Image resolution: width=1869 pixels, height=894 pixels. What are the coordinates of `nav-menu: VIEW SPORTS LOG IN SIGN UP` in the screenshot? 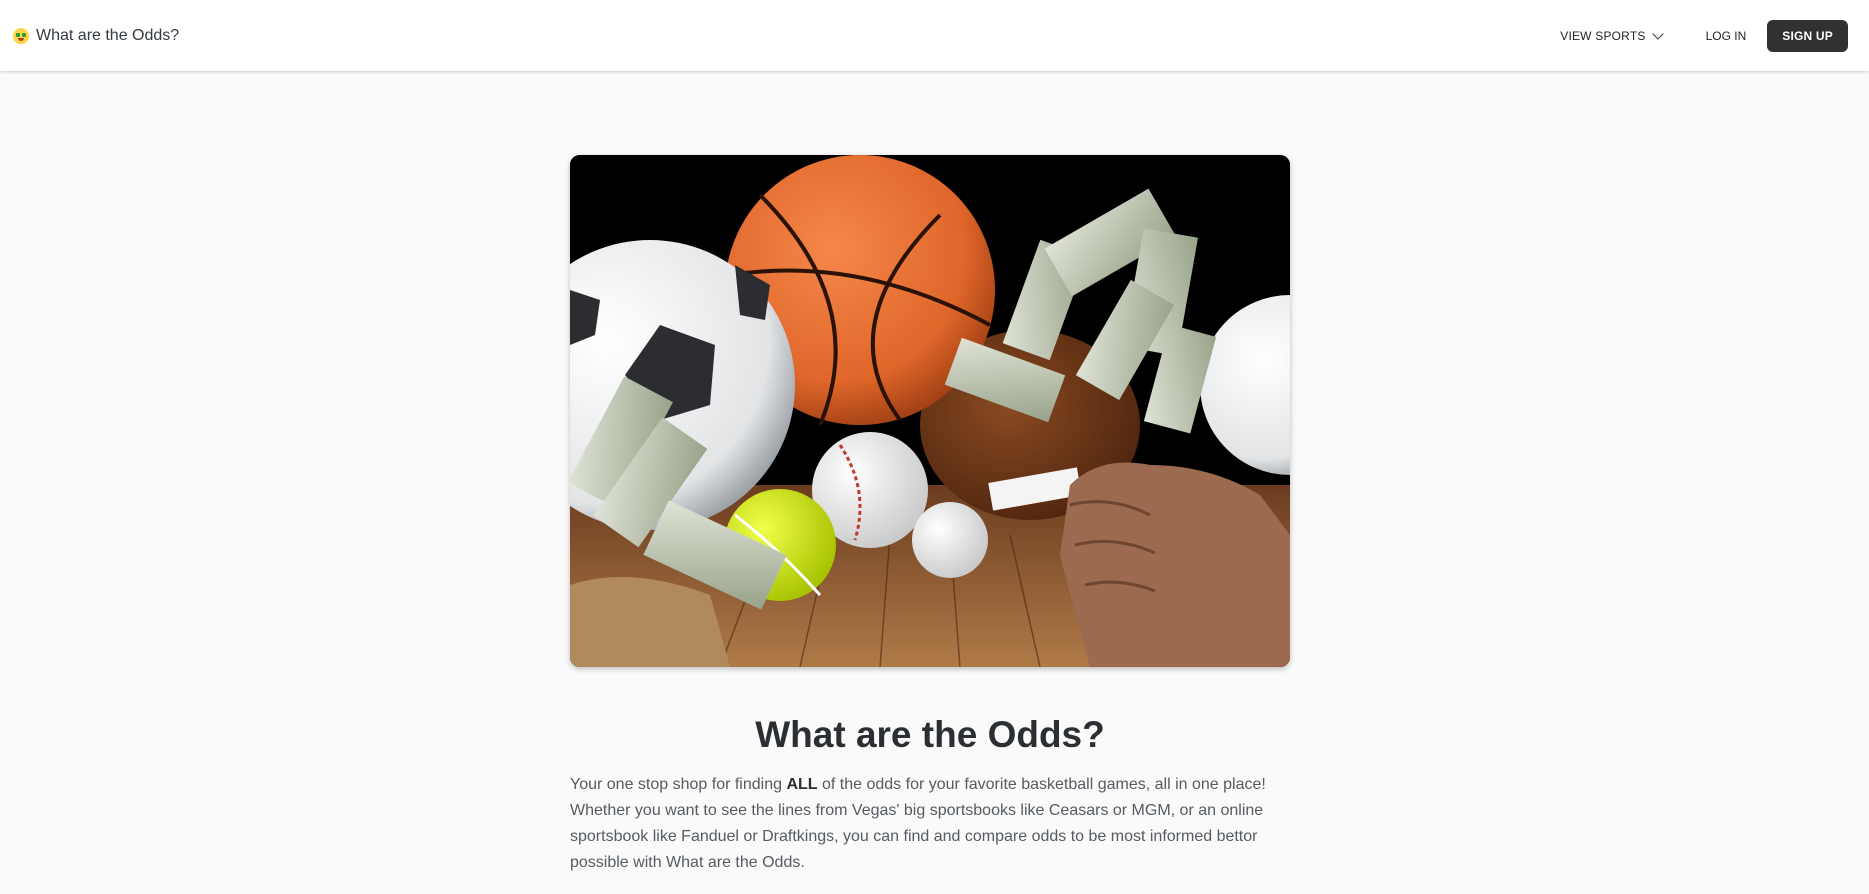 It's located at (1704, 35).